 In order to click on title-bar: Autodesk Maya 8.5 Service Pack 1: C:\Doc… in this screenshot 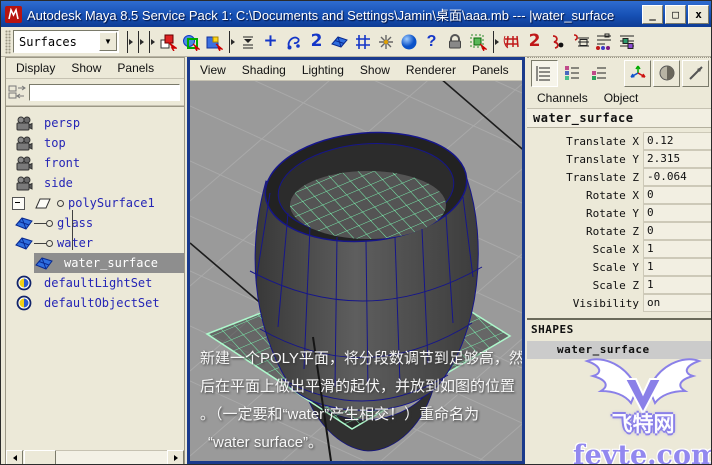, I will do `click(356, 14)`.